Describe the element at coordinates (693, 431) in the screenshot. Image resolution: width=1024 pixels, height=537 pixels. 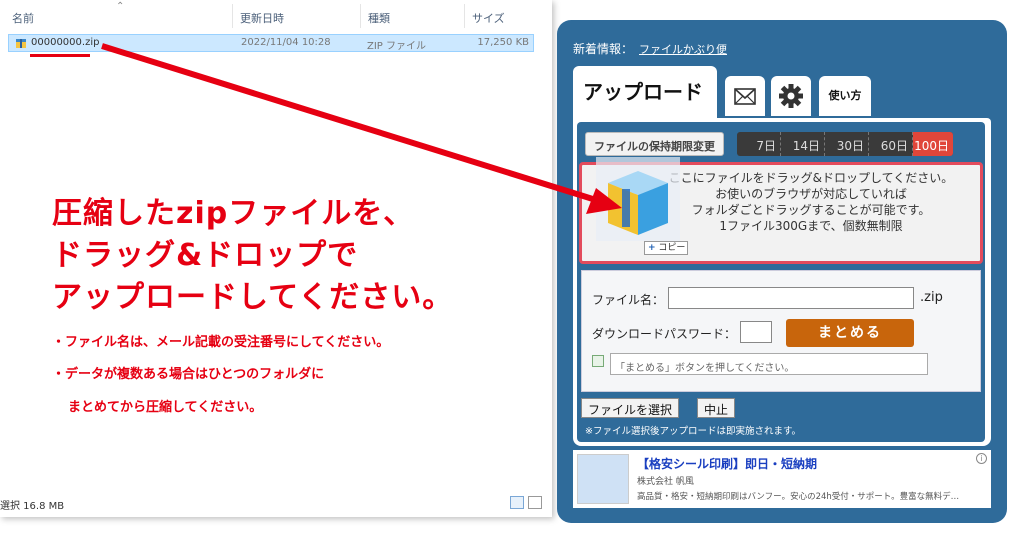
I see `upload-note: ※ファイル選択後アップロードは即実施されます。` at that location.